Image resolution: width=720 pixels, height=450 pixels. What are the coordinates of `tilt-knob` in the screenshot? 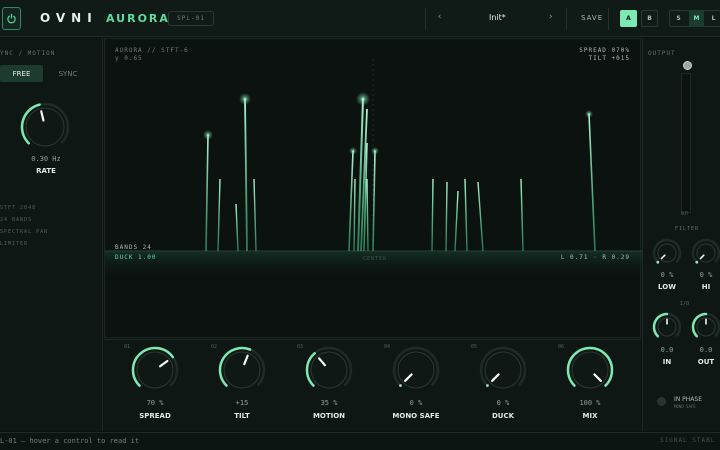 It's located at (242, 370).